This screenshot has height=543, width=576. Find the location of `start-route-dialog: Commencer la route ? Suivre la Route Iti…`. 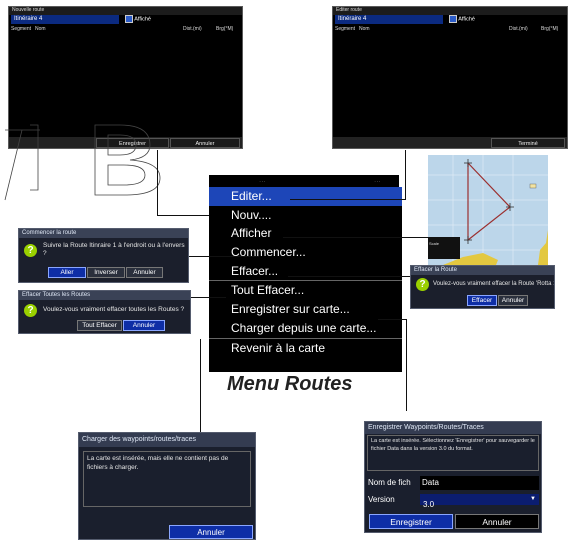

start-route-dialog: Commencer la route ? Suivre la Route Iti… is located at coordinates (103, 255).